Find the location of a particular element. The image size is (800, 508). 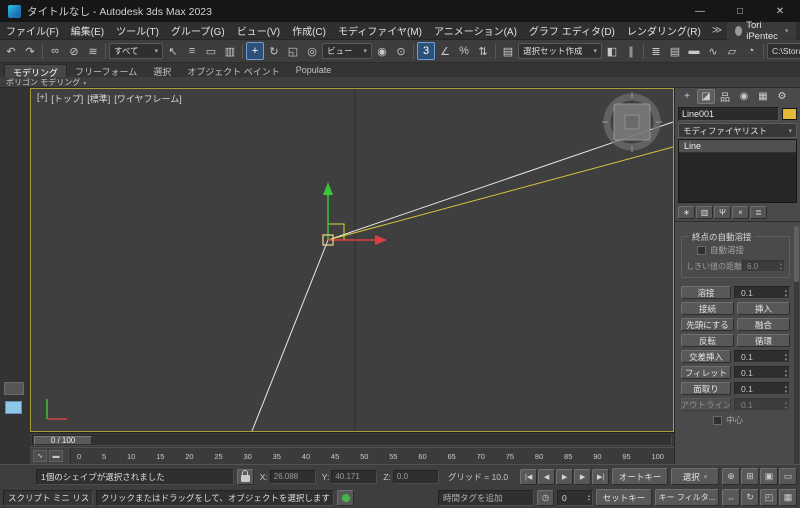

edit-named-selection-icon: ▤ is located at coordinates (508, 51).